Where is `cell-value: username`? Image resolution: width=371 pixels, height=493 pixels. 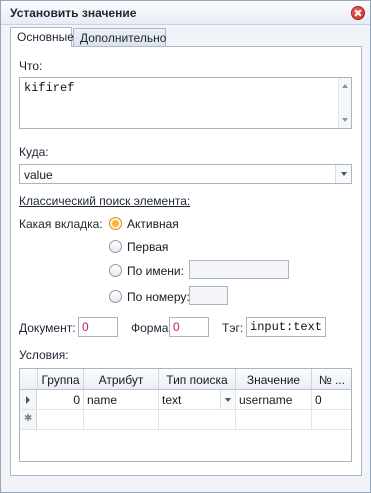
cell-value: username is located at coordinates (274, 400).